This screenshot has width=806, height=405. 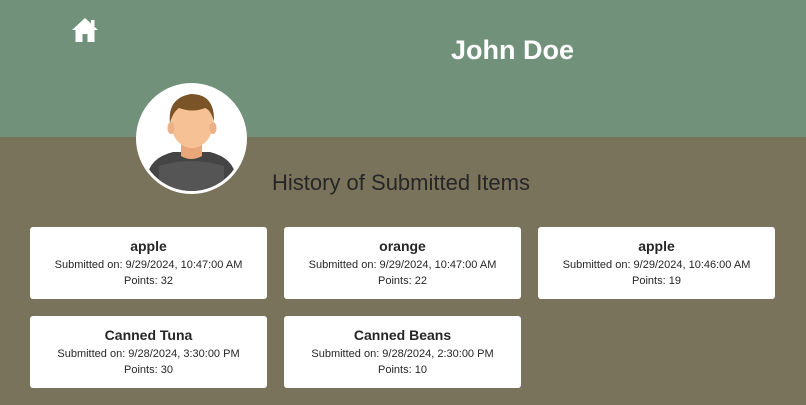 I want to click on item-submitted-date: Submitted on: 9/28/2024, 2:30:00 PM, so click(x=402, y=354).